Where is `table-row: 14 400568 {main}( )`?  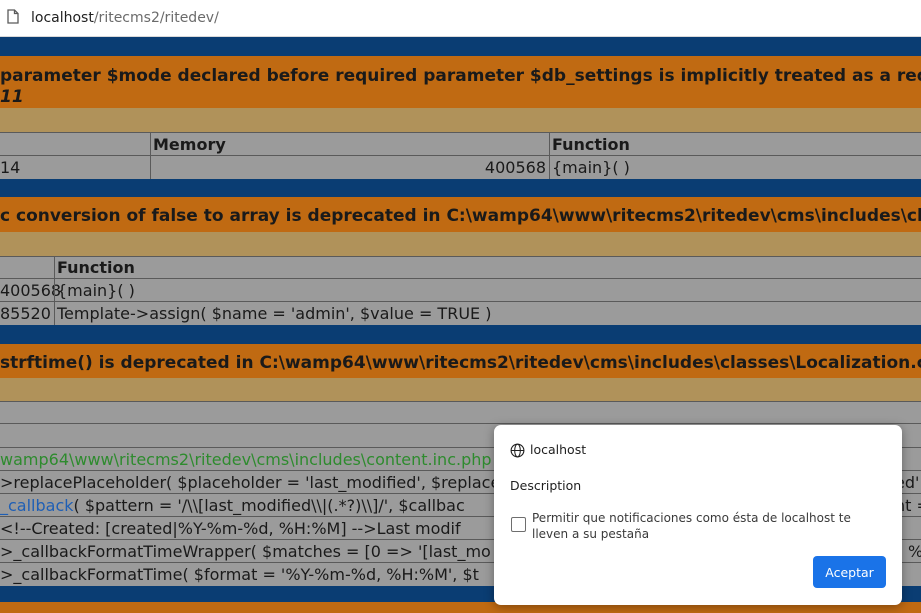
table-row: 14 400568 {main}( ) is located at coordinates (460, 167).